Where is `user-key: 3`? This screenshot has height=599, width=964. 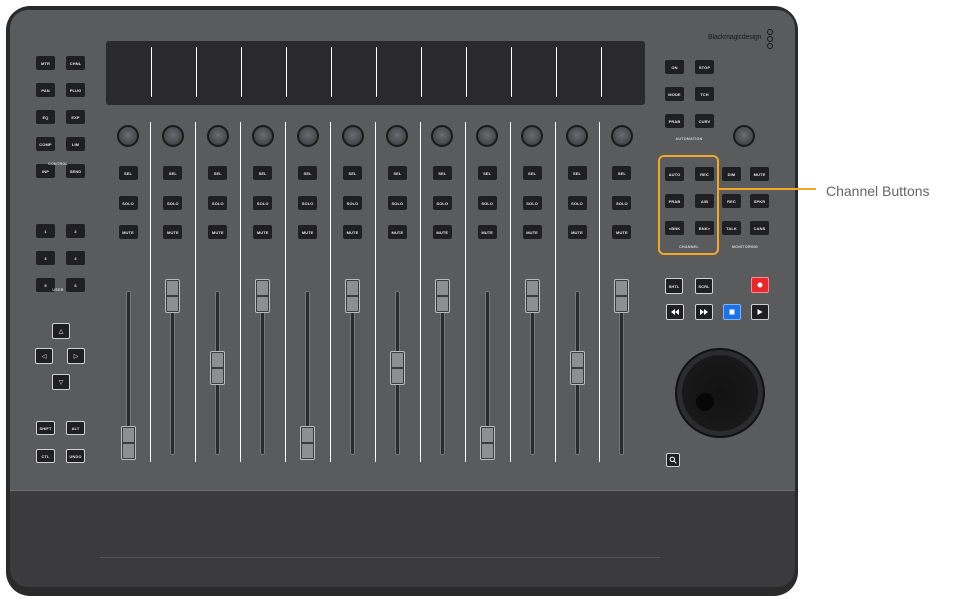 user-key: 3 is located at coordinates (45, 258).